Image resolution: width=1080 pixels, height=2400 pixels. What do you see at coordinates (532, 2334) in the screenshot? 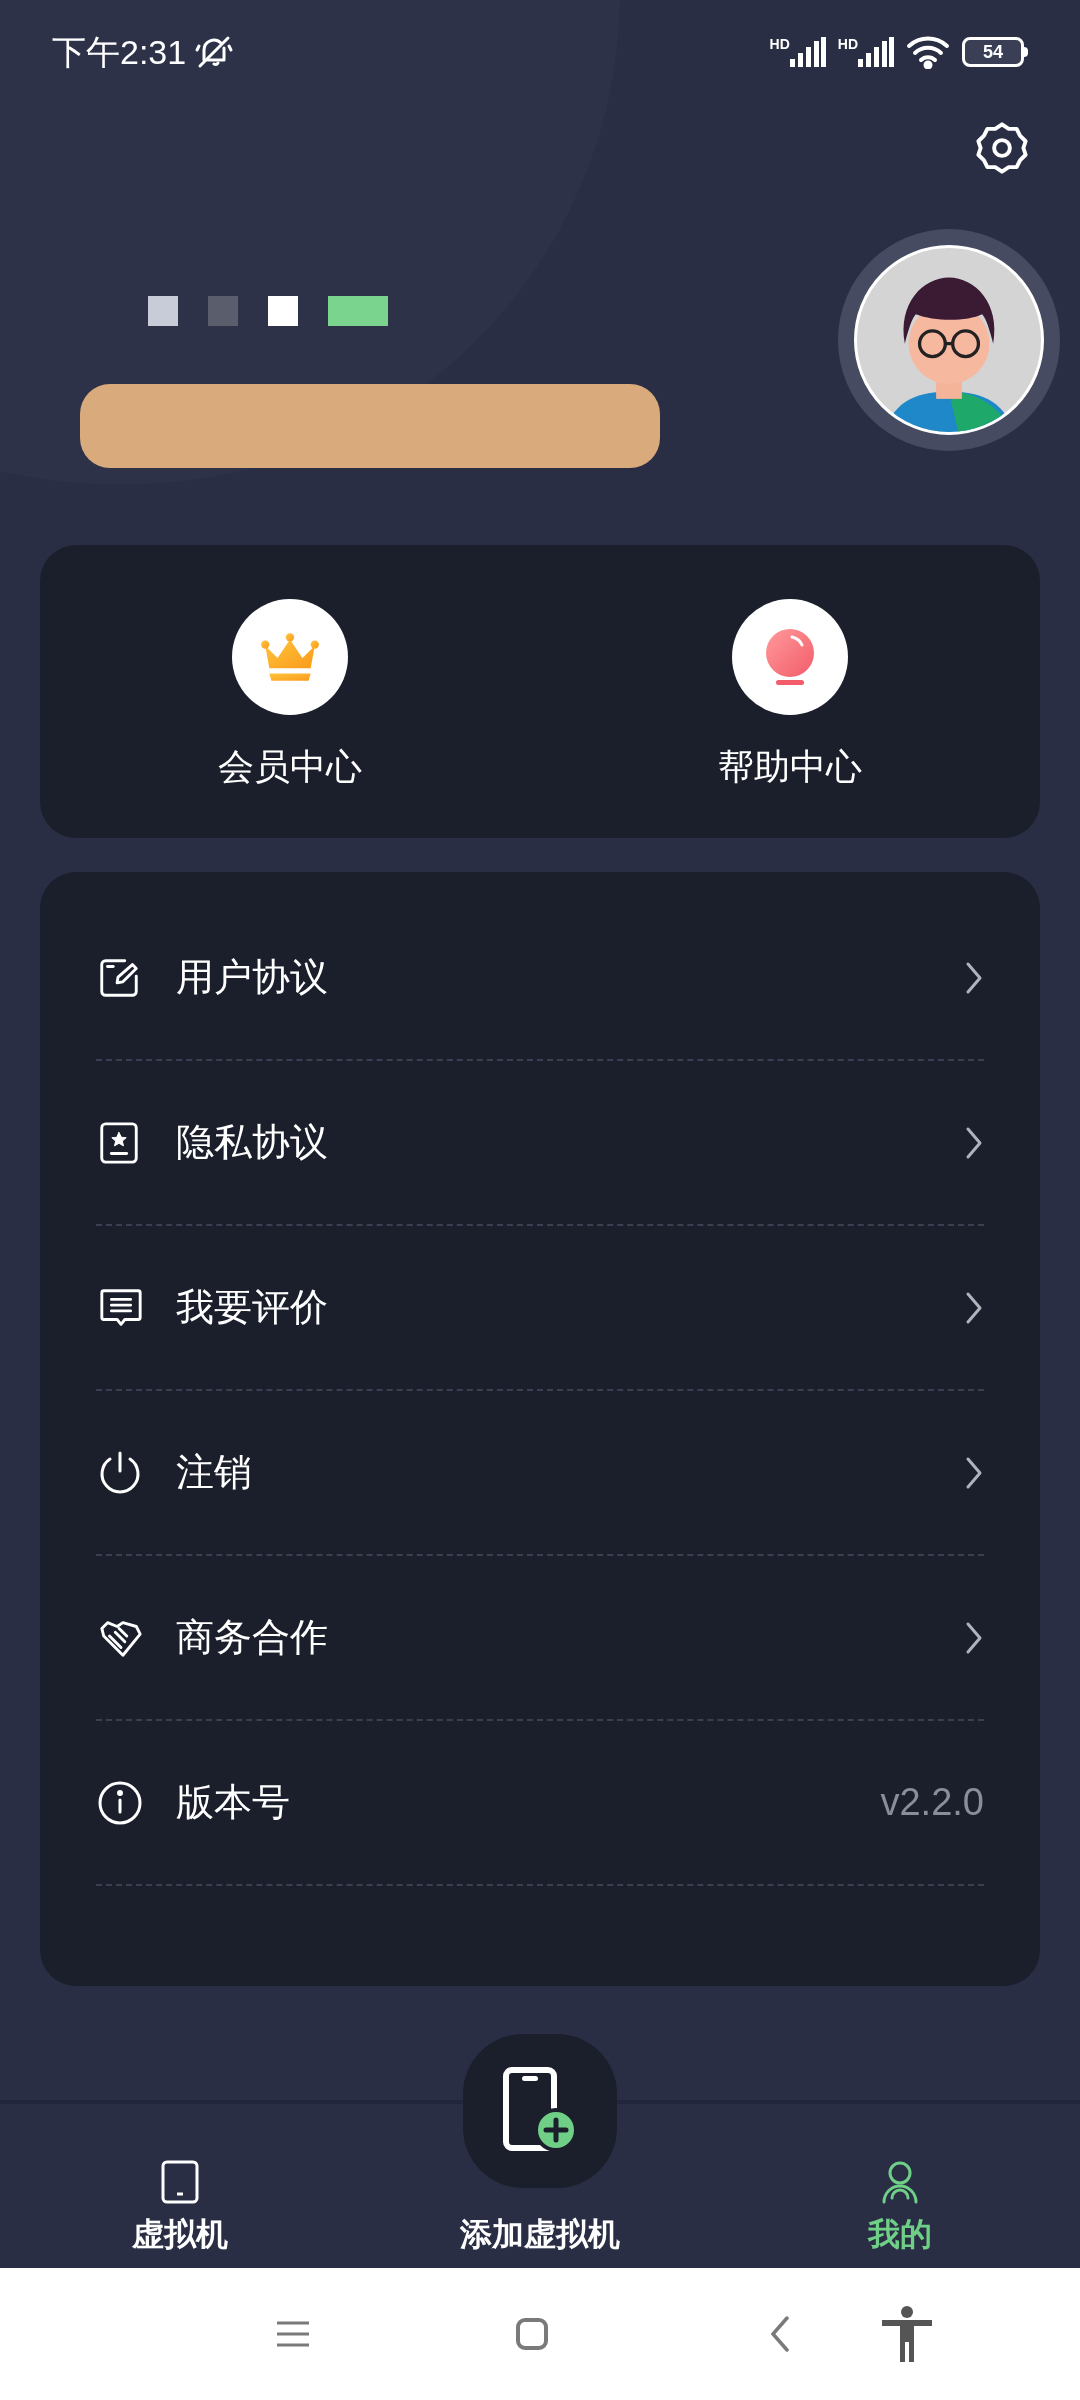
I see `home-icon` at bounding box center [532, 2334].